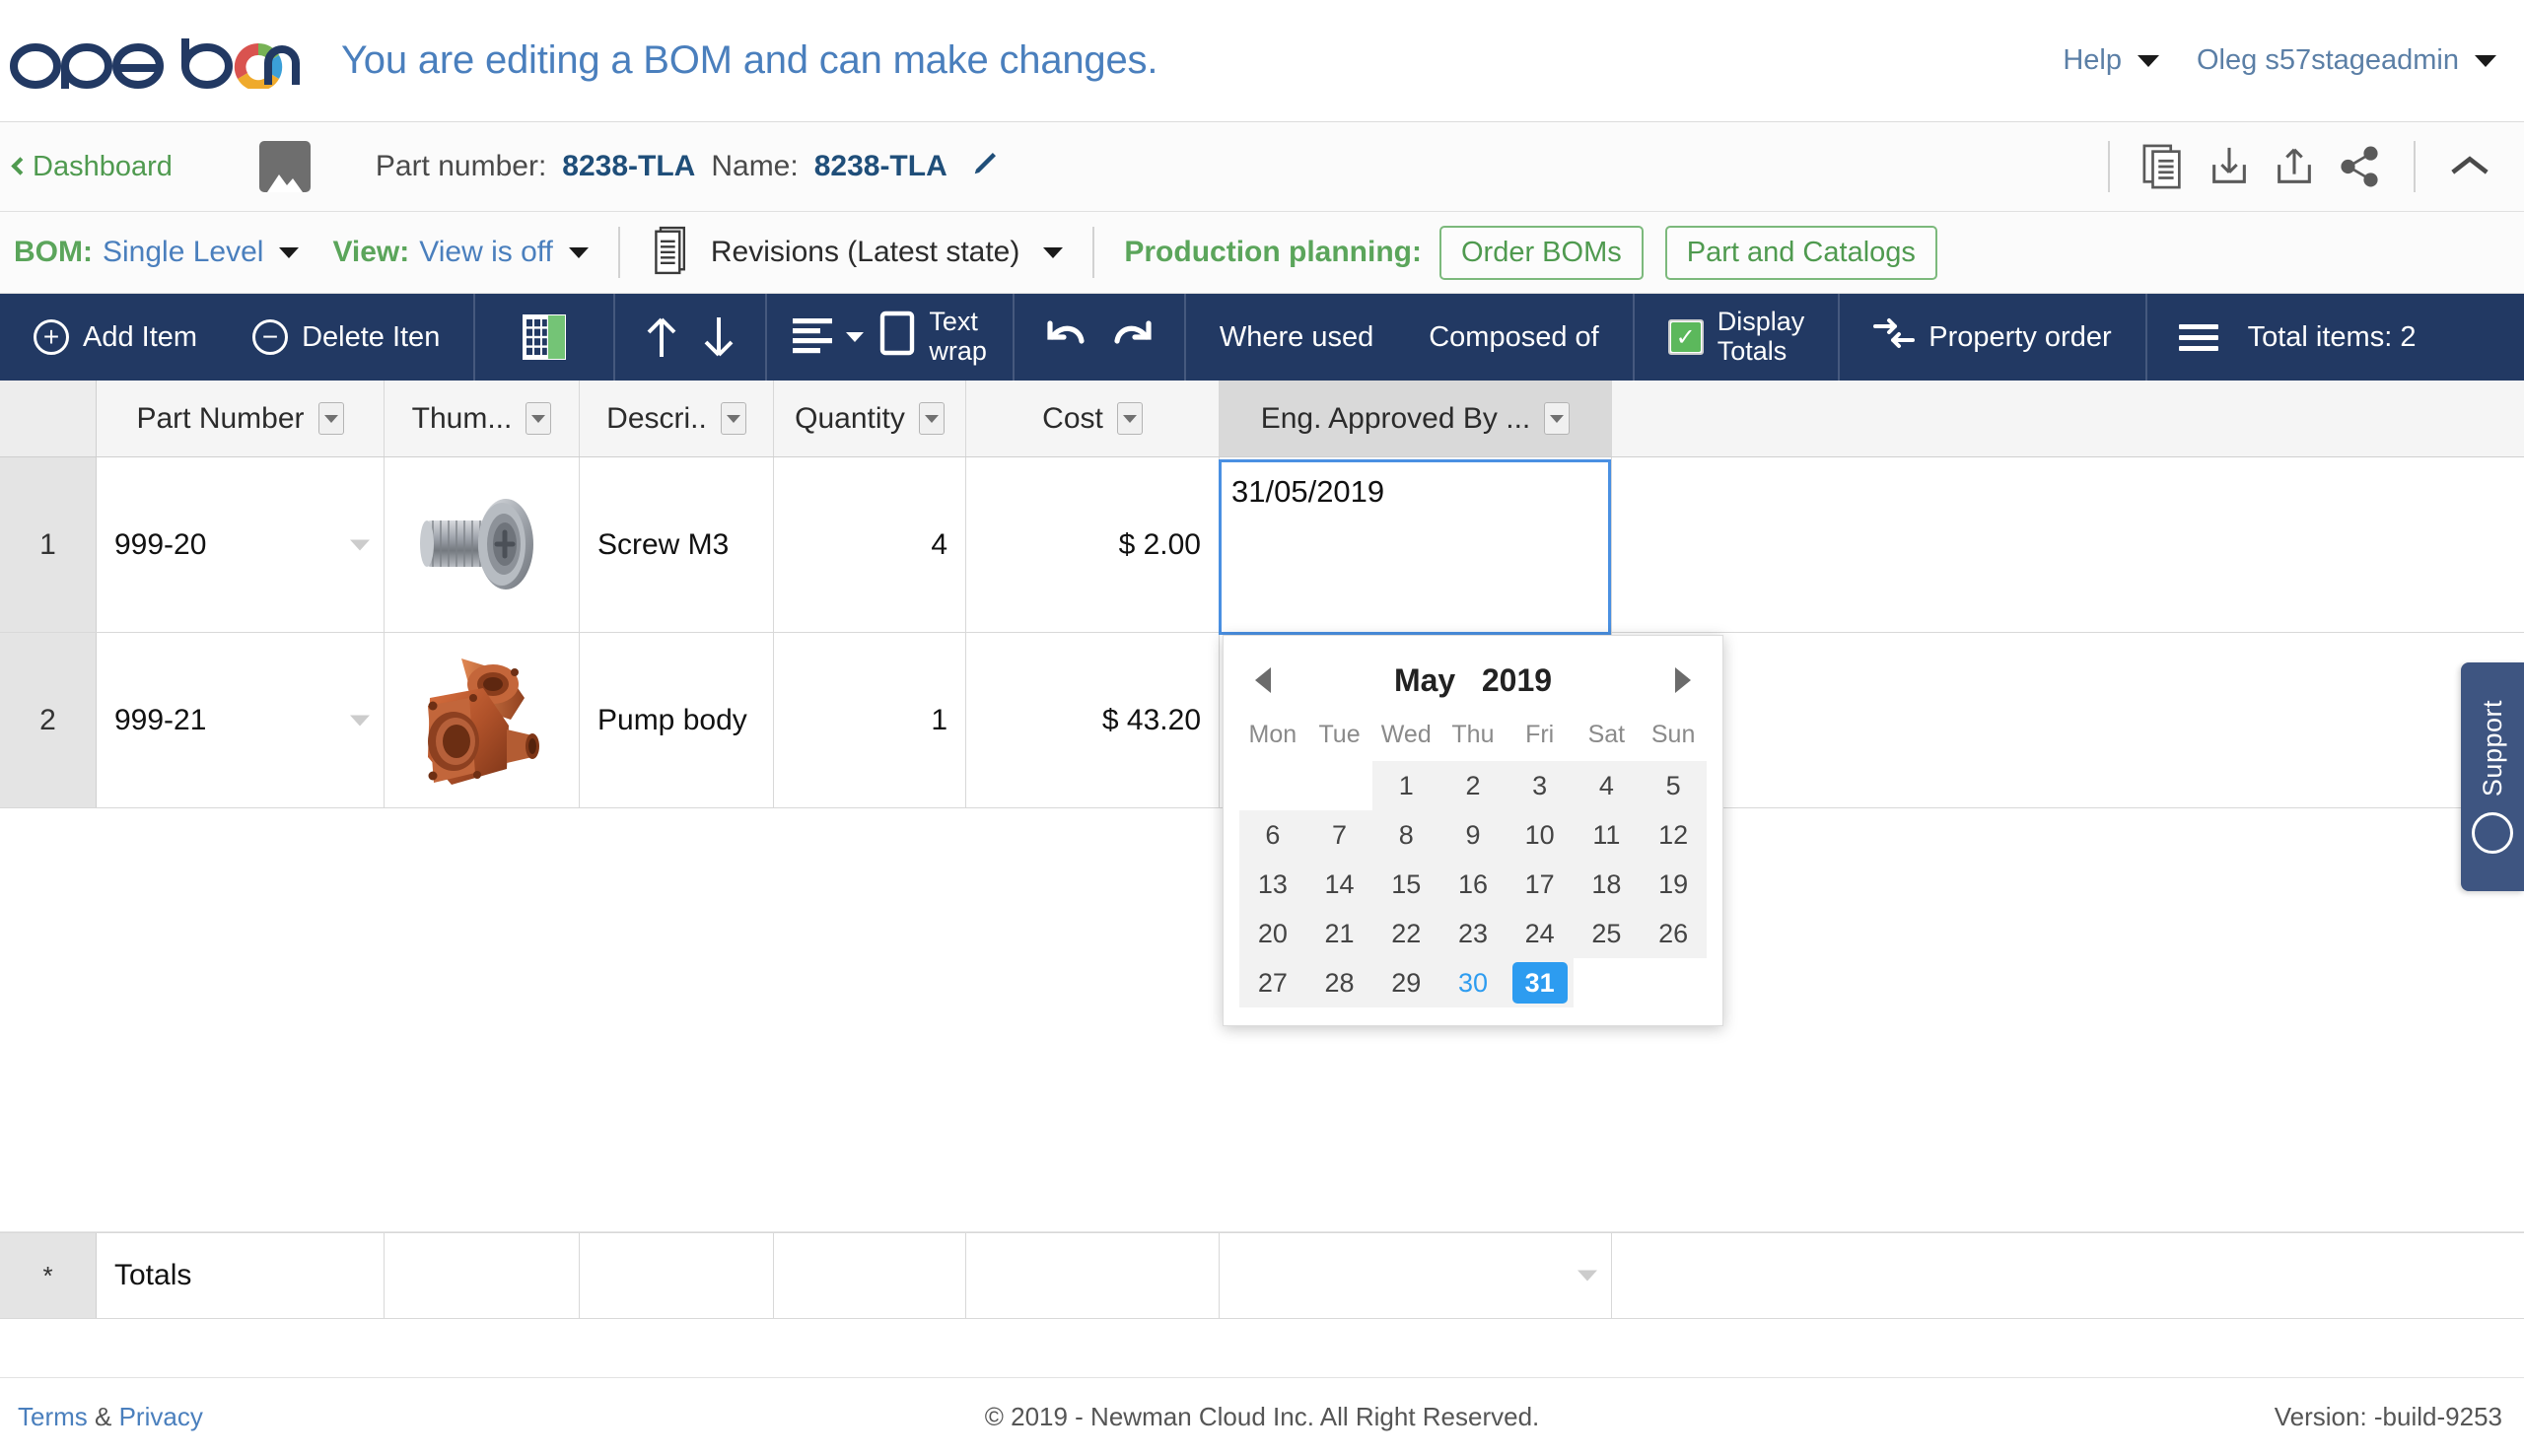  I want to click on calendar-day: 27, so click(1273, 982).